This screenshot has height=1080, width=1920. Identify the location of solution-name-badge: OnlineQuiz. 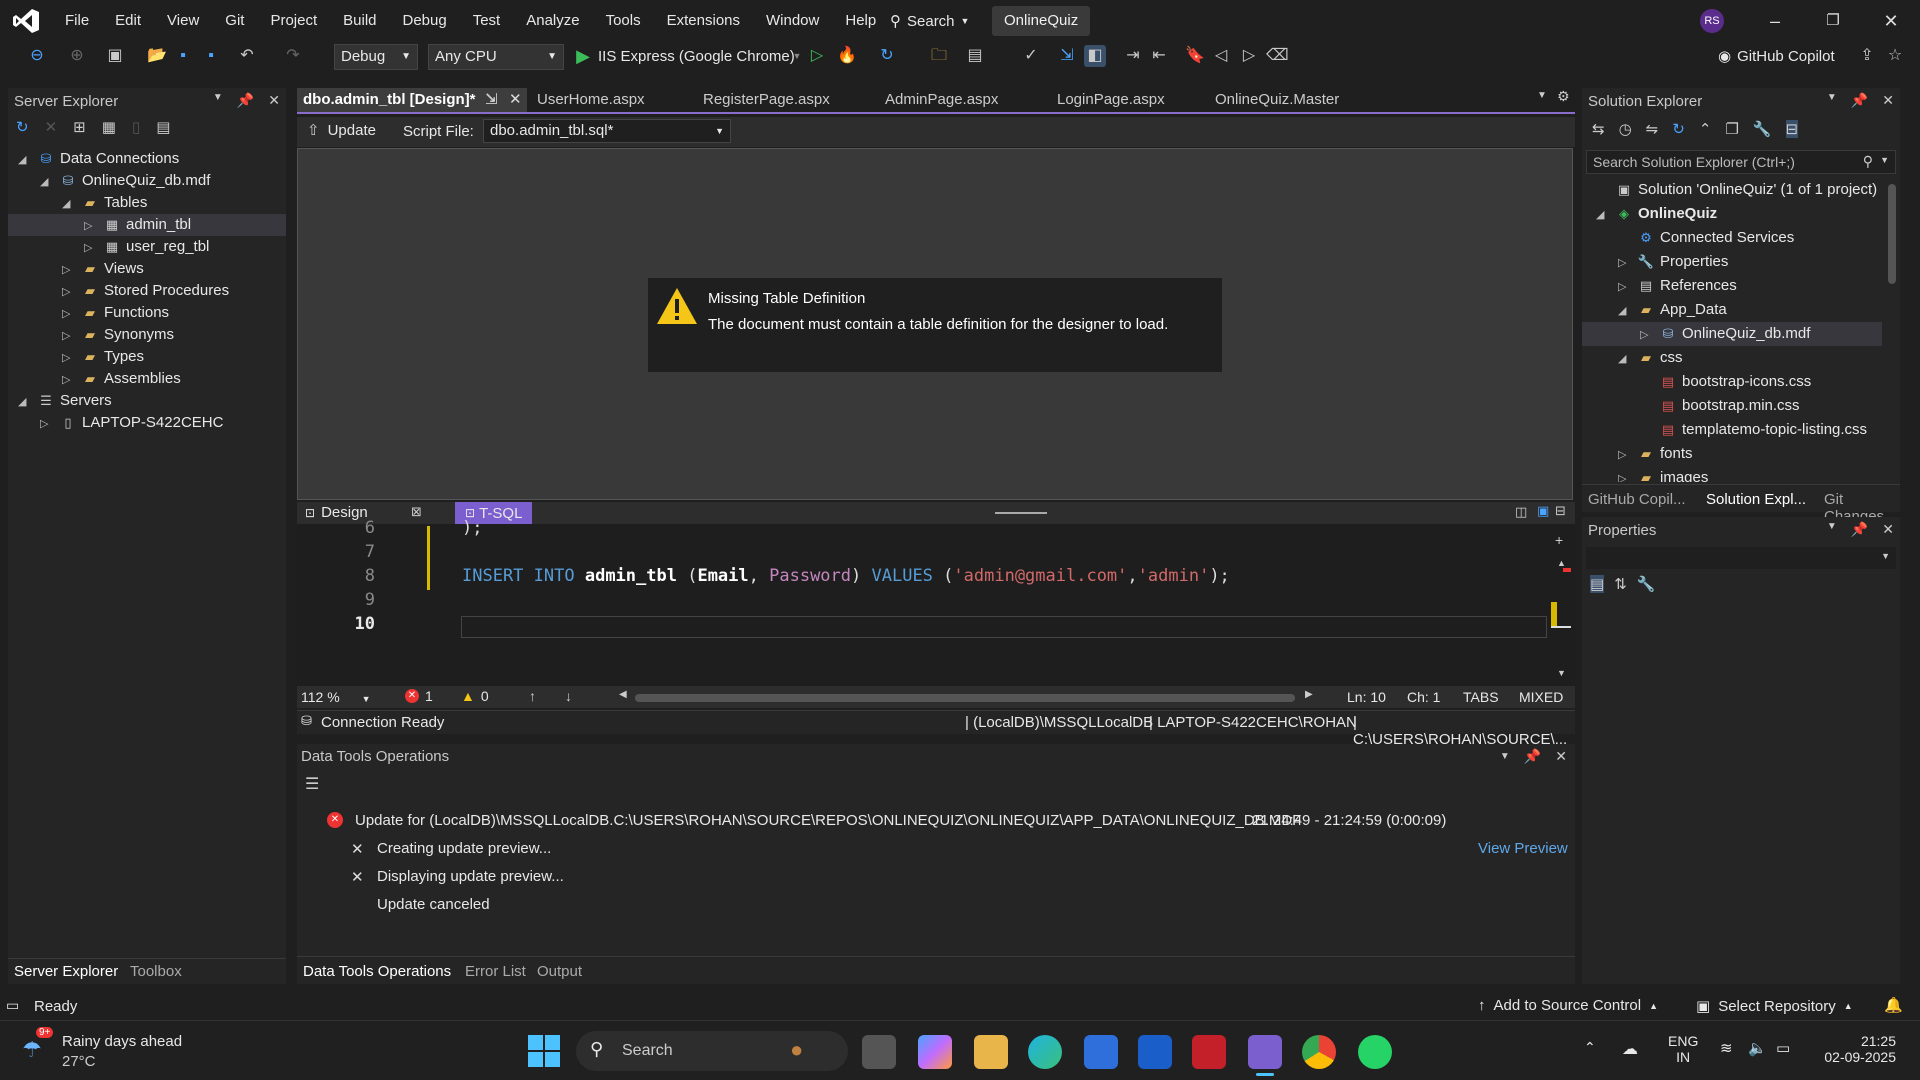
(1041, 21).